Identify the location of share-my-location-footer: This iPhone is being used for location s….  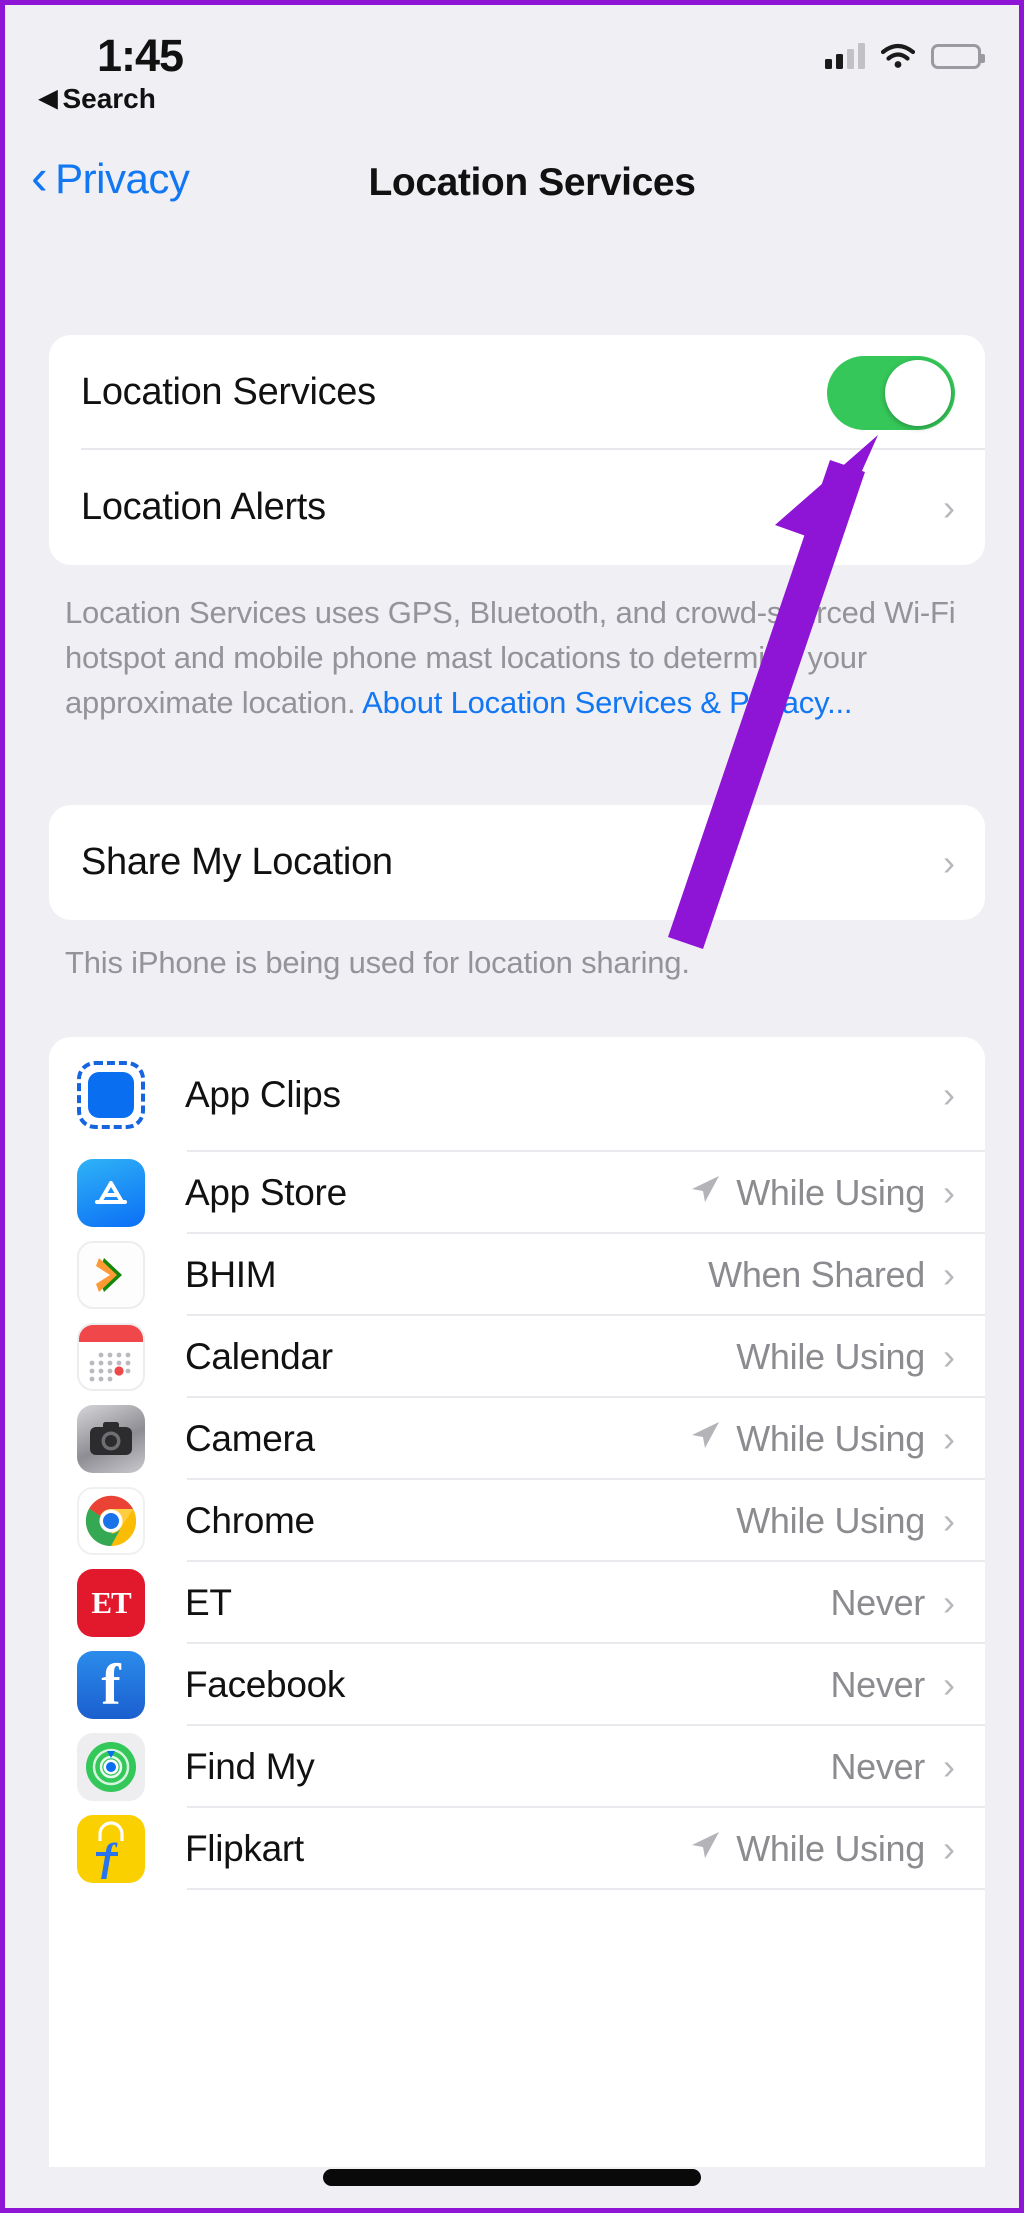
(377, 962).